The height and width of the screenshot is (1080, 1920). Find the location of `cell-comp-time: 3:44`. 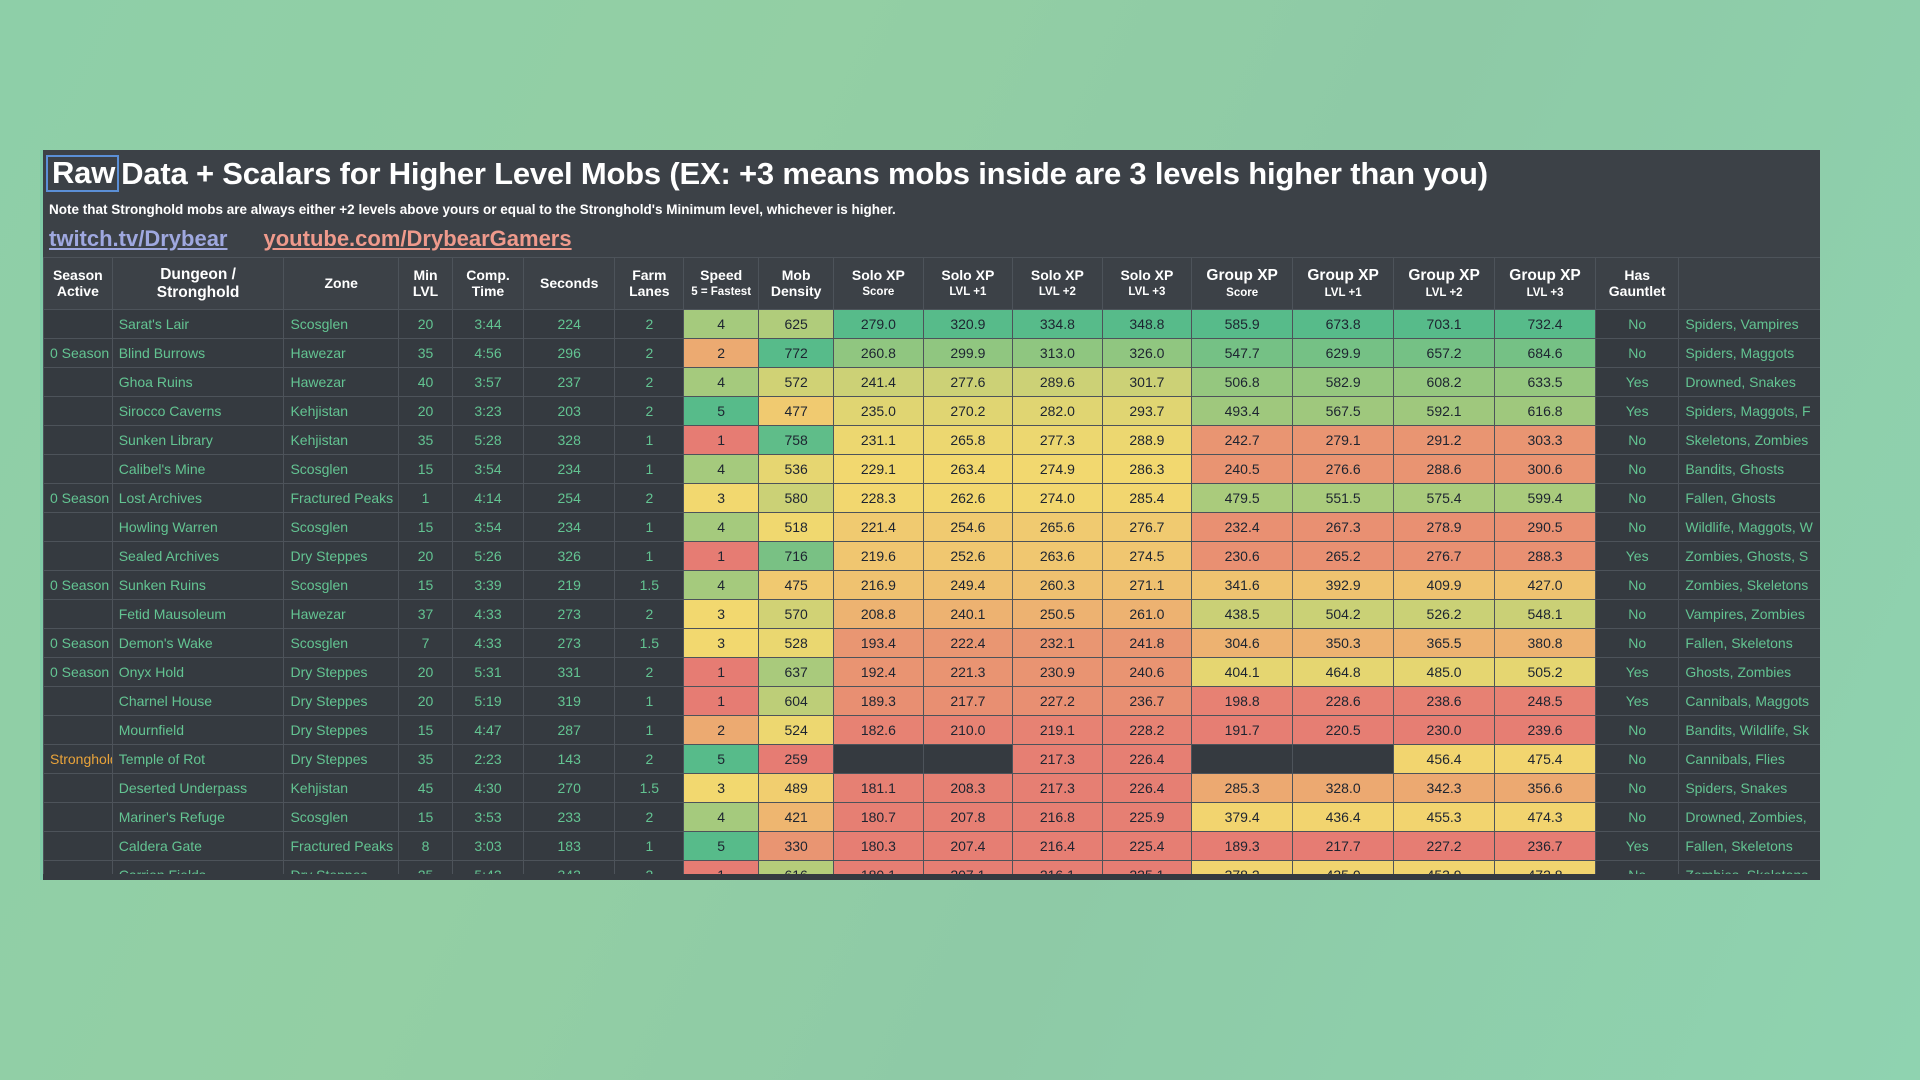

cell-comp-time: 3:44 is located at coordinates (488, 324).